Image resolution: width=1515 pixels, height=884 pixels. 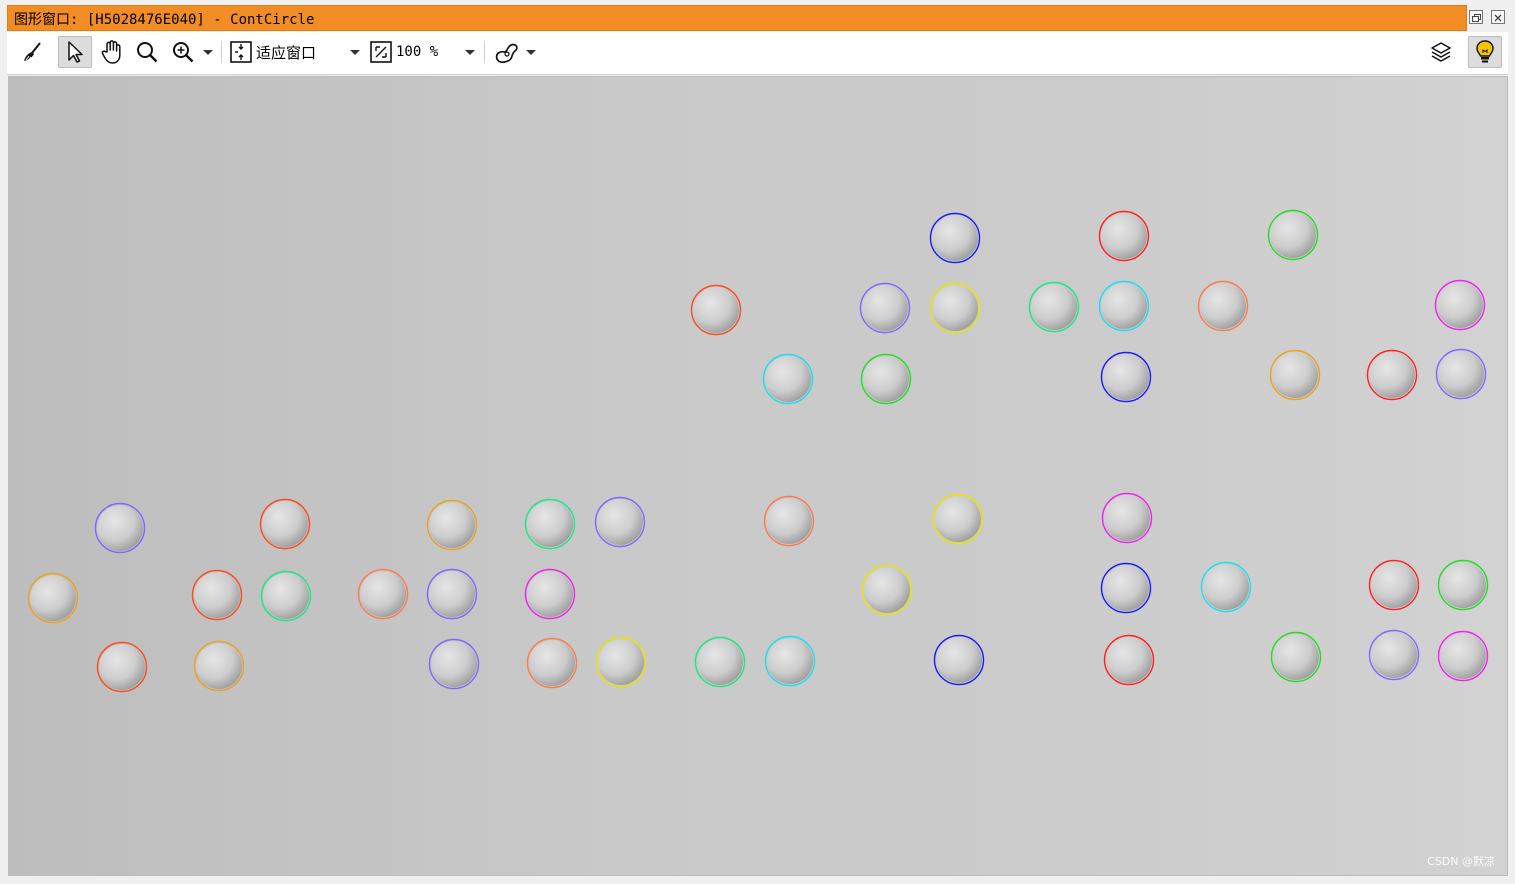 I want to click on window-title-bar: 图形窗口: [H5028476E040] - ContCircle, so click(x=737, y=18).